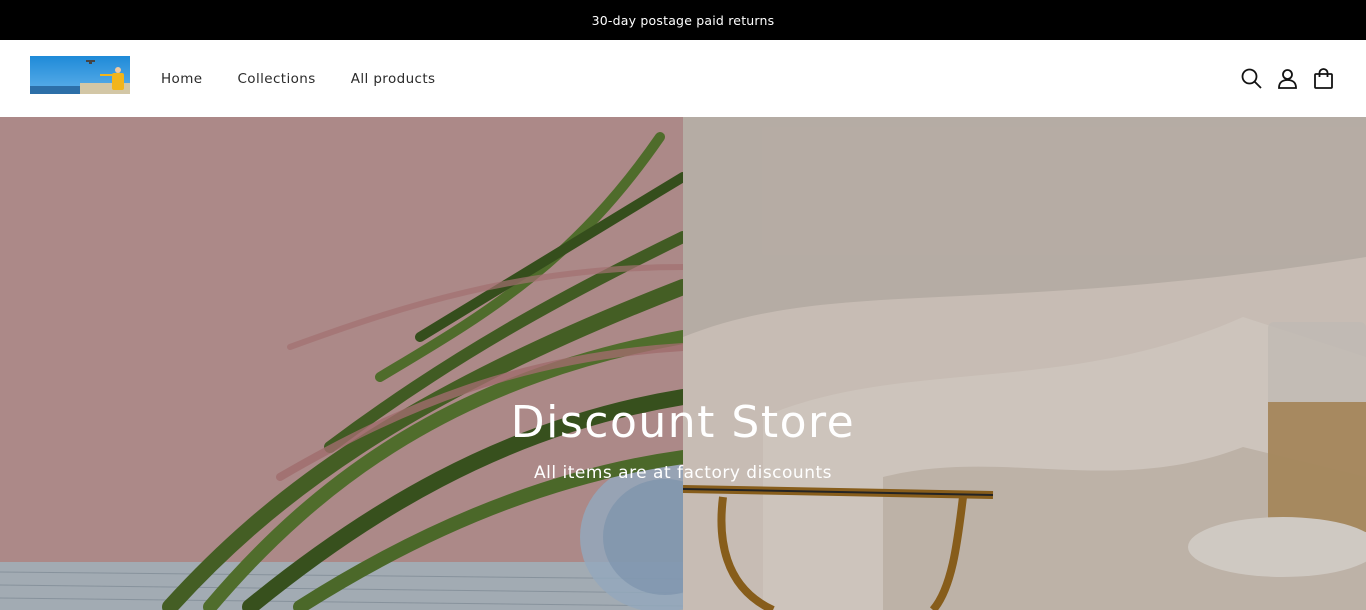 The image size is (1366, 610). I want to click on search-icon, so click(1251, 79).